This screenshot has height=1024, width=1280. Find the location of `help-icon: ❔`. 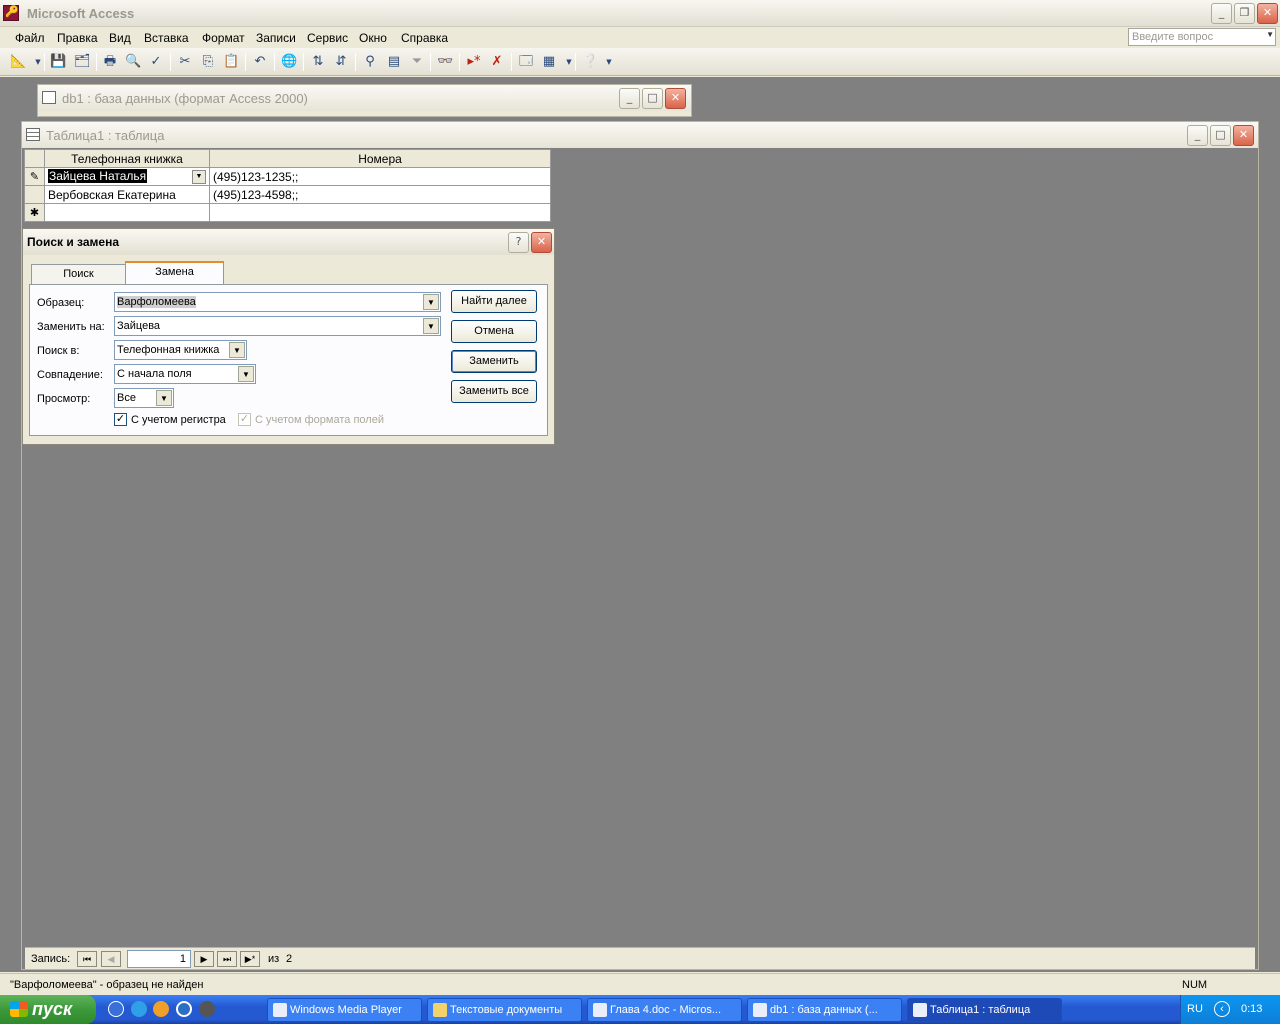

help-icon: ❔ is located at coordinates (590, 62).